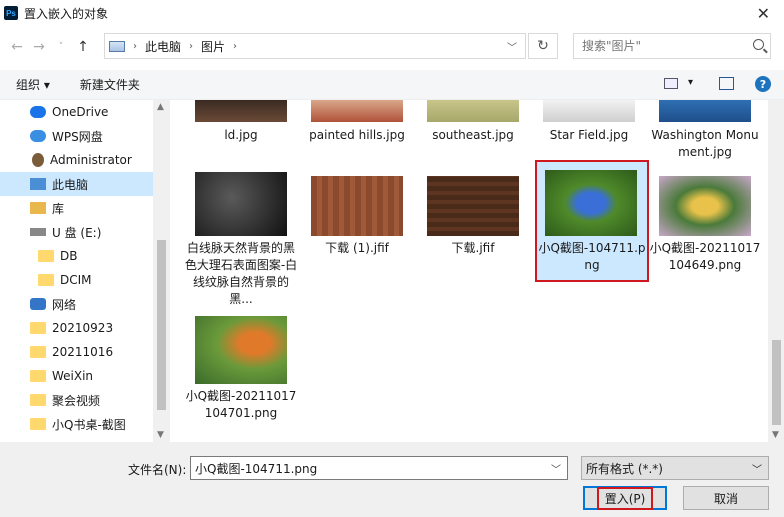 This screenshot has height=517, width=784. I want to click on sidebar-item-20210923: 20210923, so click(76, 328).